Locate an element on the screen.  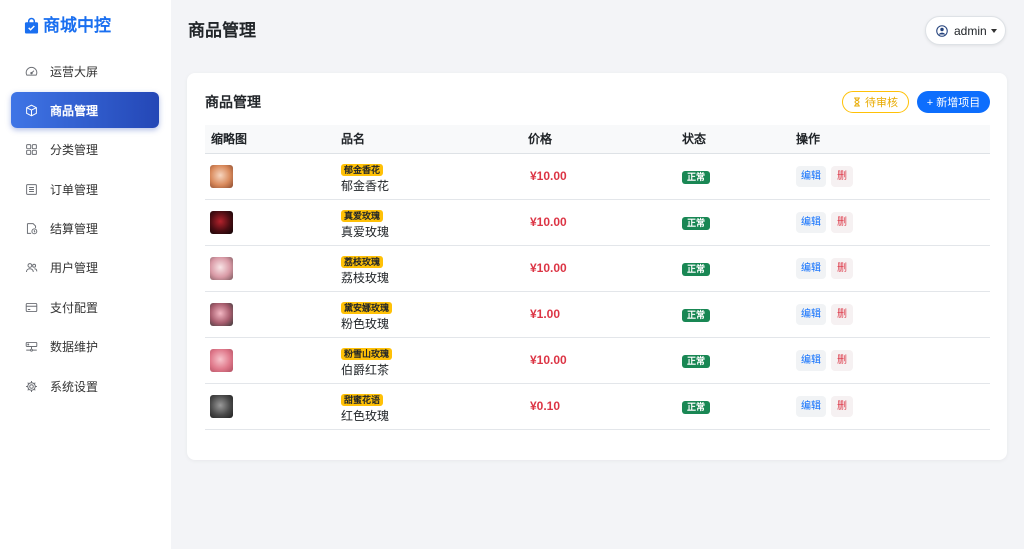
table-row: 郁金香花 郁金香花 ¥10.00 正常 编辑删 is located at coordinates (597, 176).